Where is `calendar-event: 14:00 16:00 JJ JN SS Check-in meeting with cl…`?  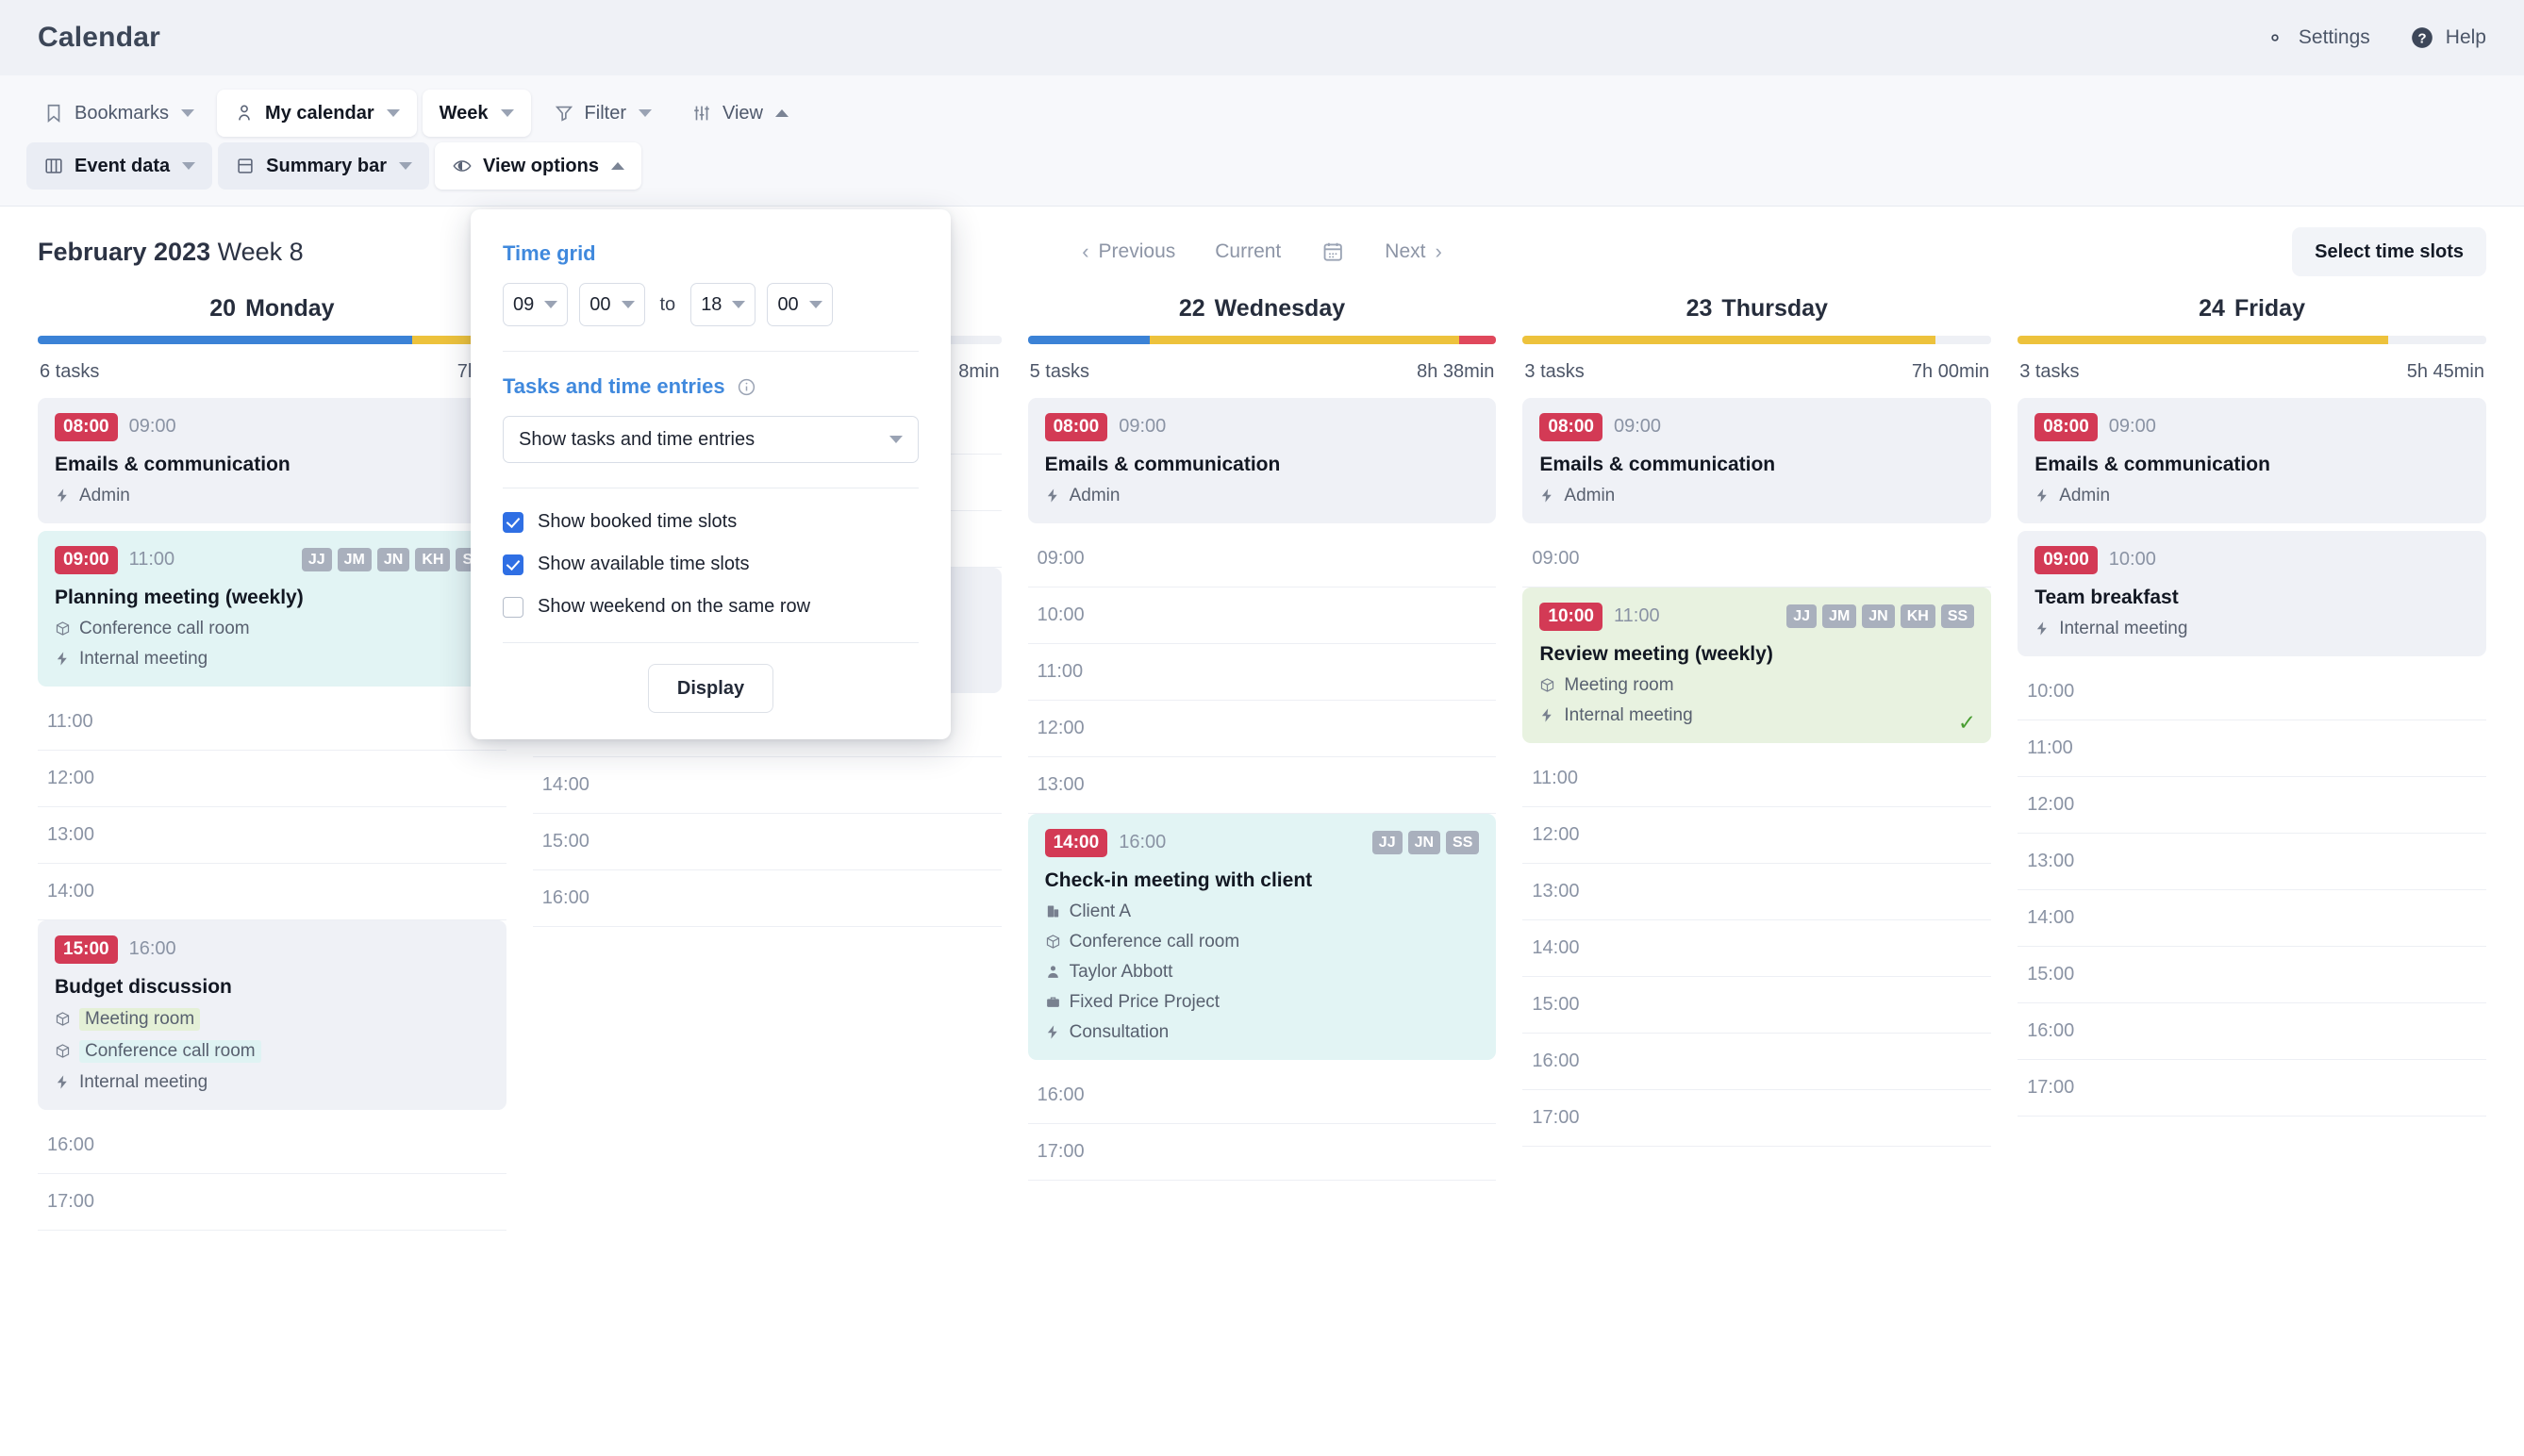
calendar-event: 14:00 16:00 JJ JN SS Check-in meeting with cl… is located at coordinates (1262, 936).